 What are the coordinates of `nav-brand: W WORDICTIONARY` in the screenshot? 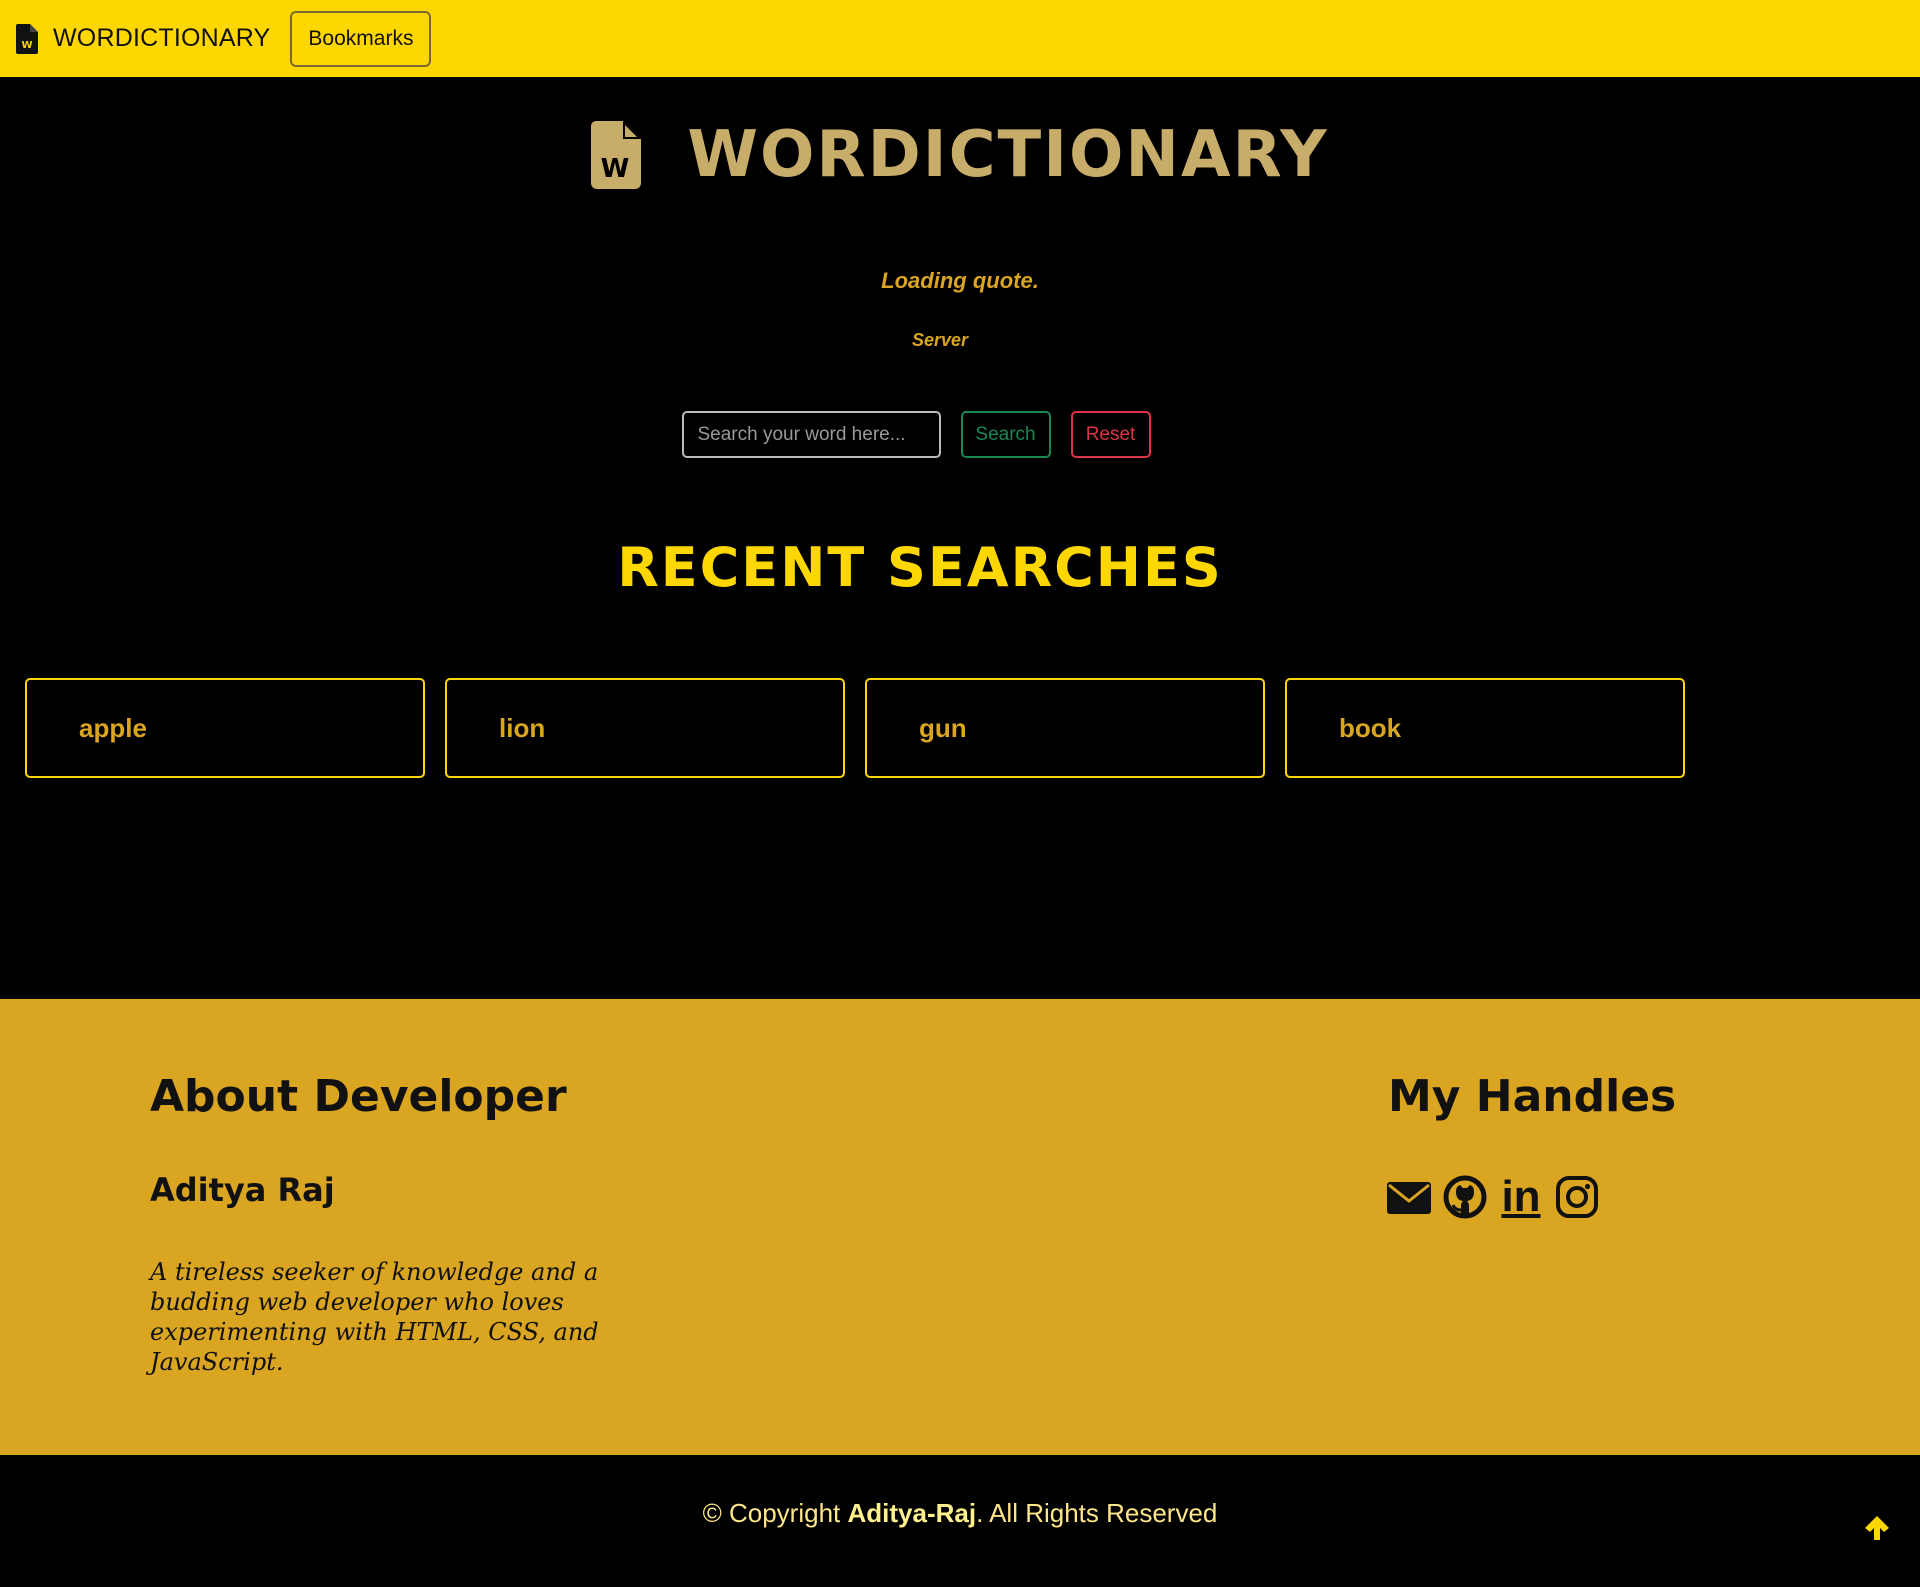 It's located at (143, 38).